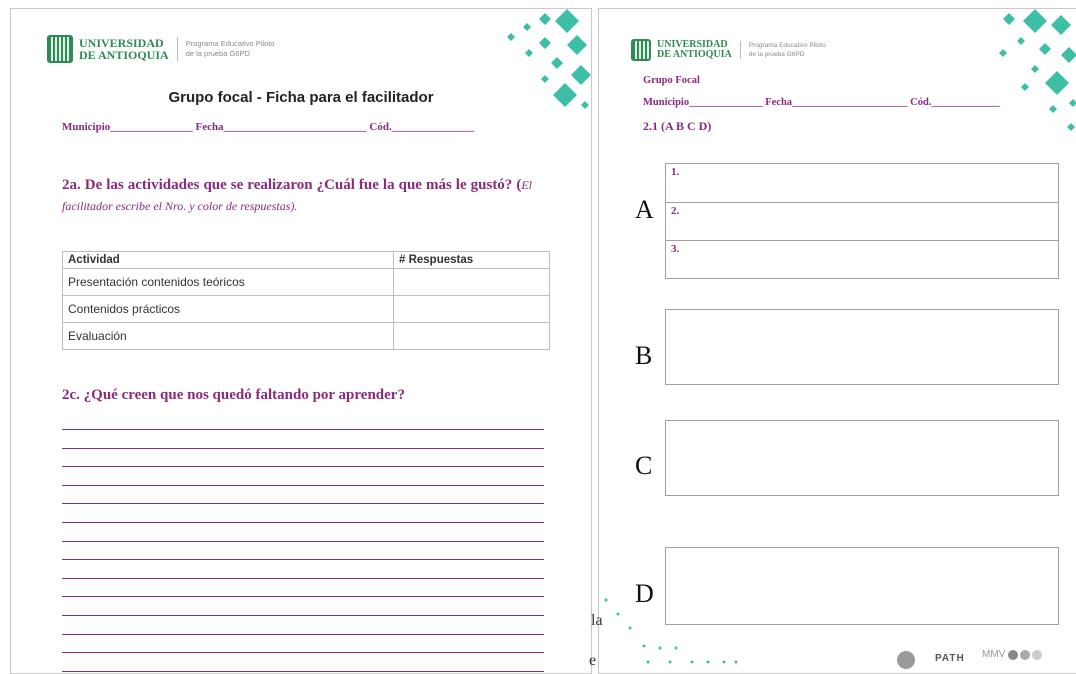  I want to click on page-title: Grupo focal - Ficha para el facilitador, so click(301, 97).